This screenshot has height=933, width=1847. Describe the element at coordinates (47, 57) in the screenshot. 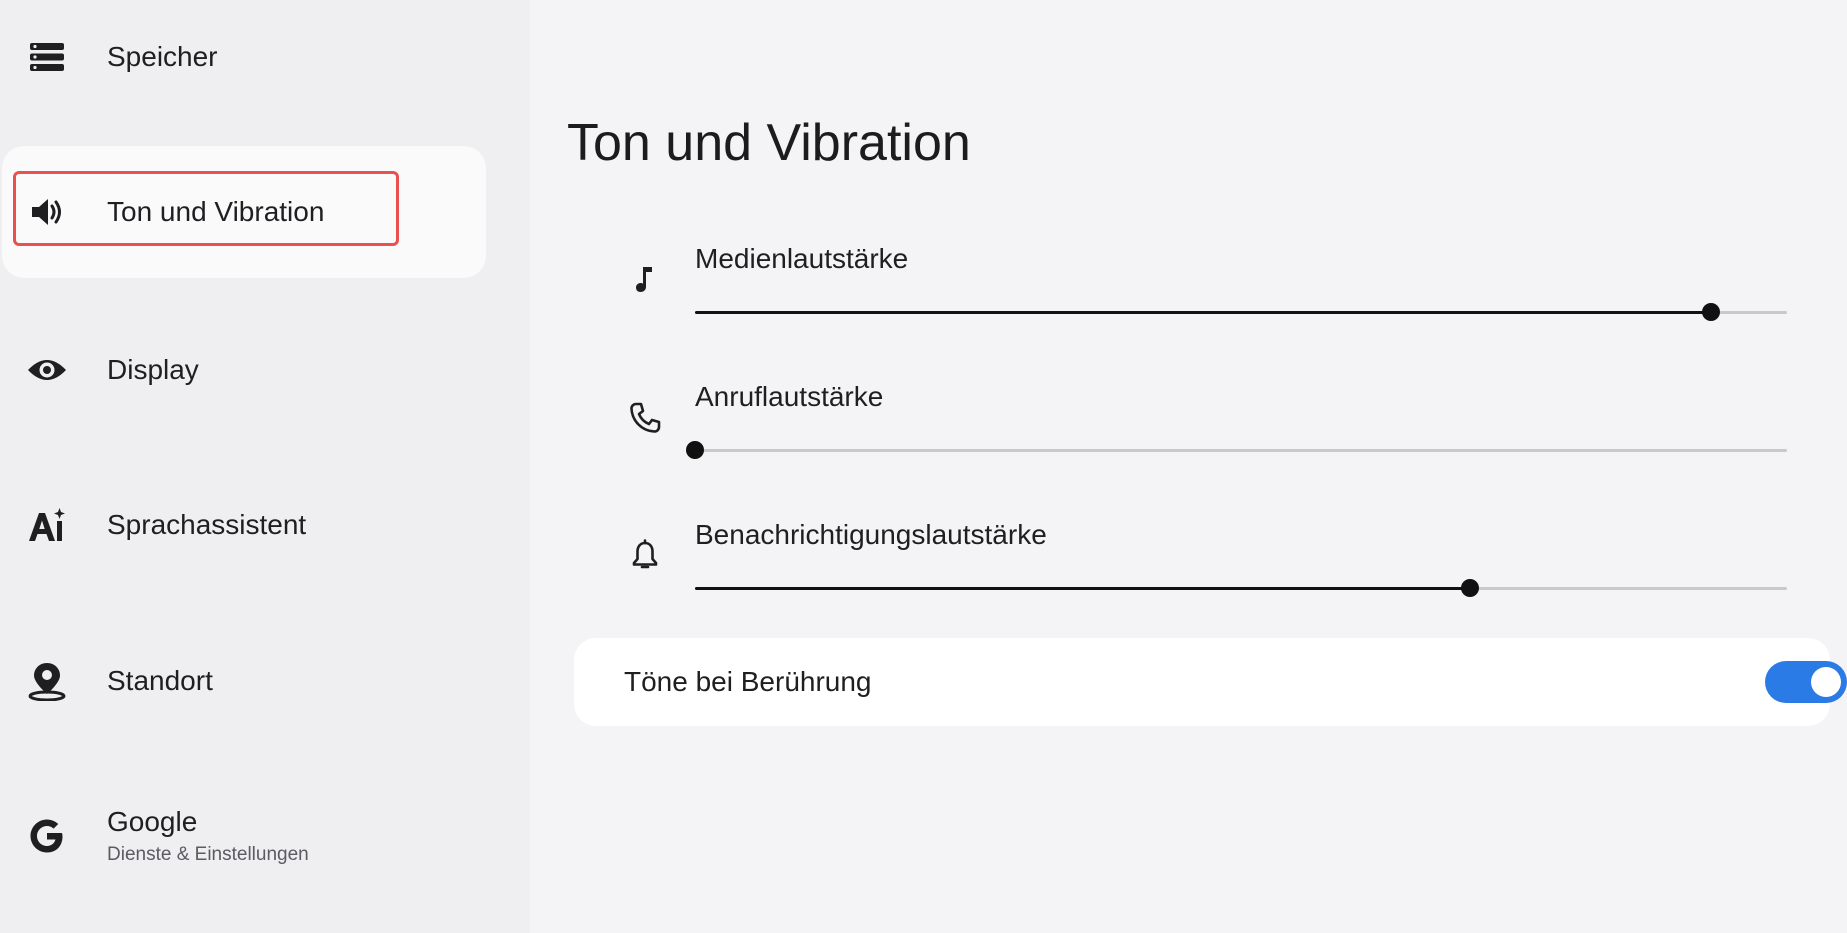

I see `storage-icon` at that location.